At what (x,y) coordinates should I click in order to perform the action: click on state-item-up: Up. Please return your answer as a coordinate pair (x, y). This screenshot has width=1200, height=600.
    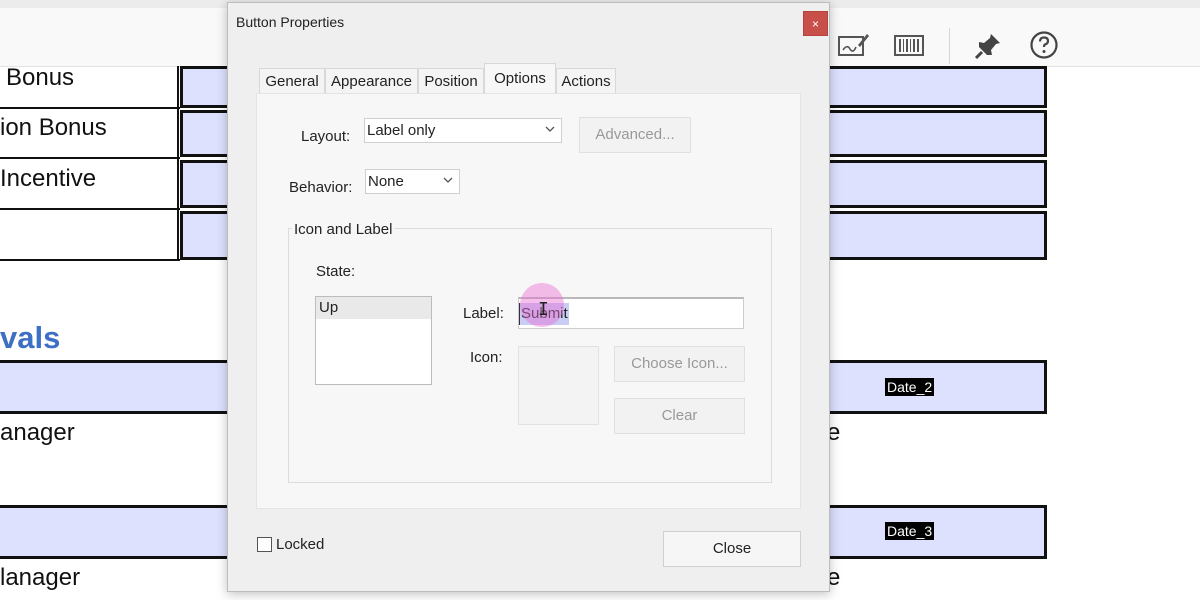
    Looking at the image, I should click on (373, 308).